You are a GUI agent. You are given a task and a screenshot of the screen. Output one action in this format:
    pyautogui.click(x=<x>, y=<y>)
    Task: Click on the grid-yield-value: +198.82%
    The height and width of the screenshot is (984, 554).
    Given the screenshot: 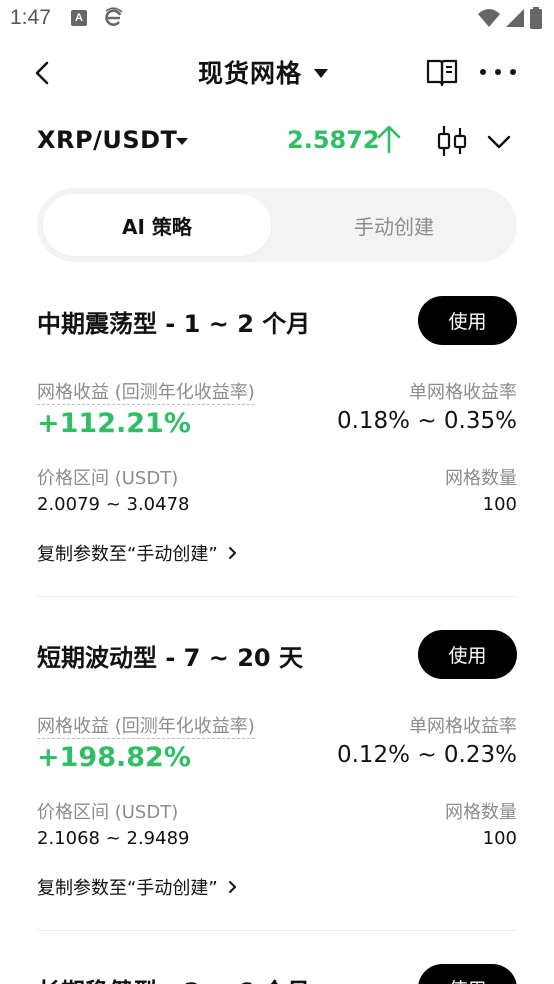 What is the action you would take?
    pyautogui.click(x=114, y=757)
    